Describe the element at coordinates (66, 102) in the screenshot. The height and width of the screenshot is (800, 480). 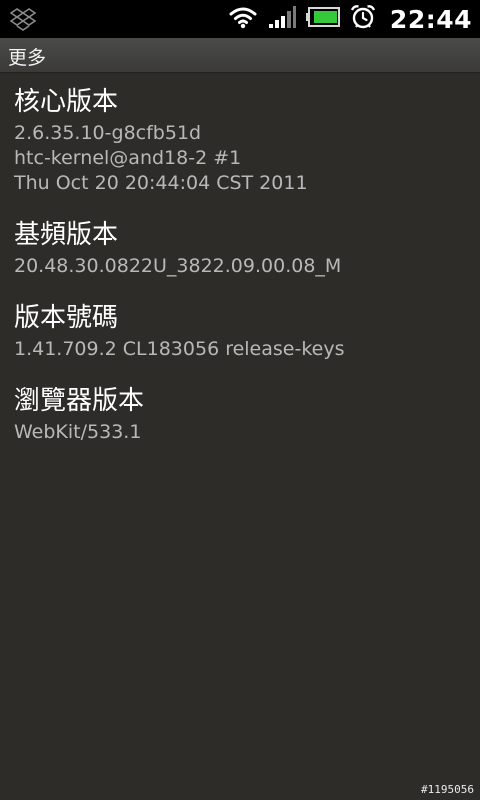
I see `item-title: 核心版本` at that location.